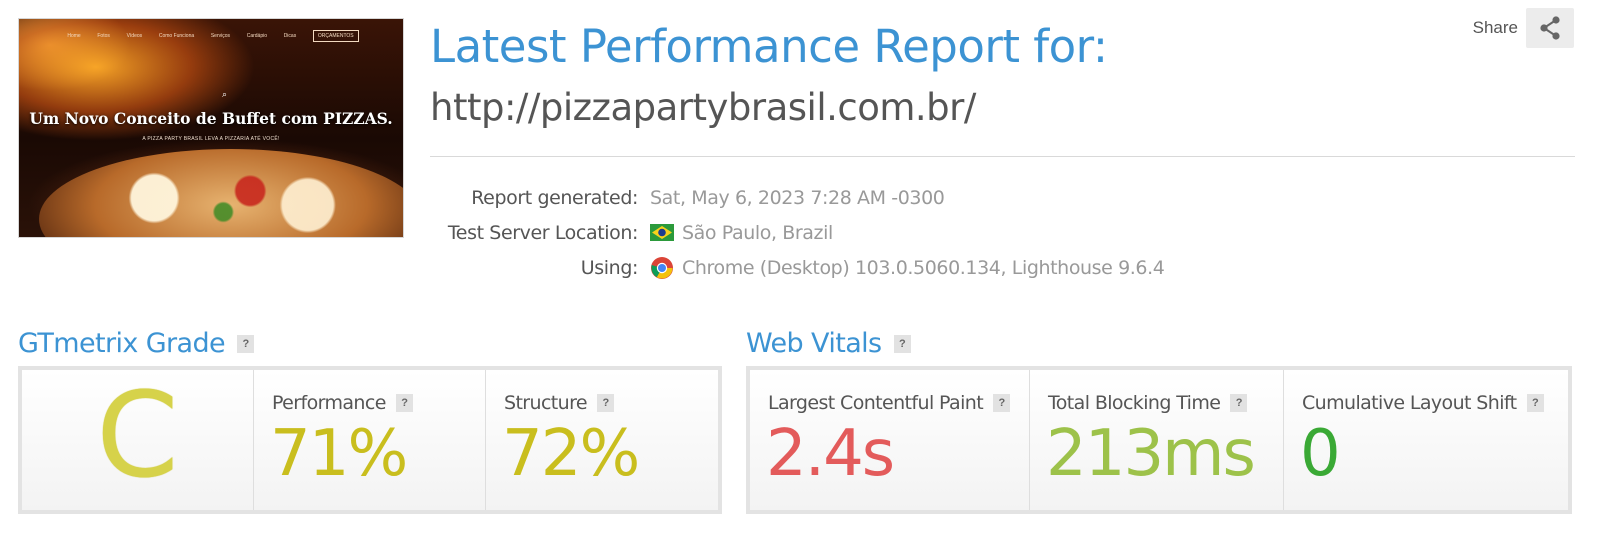 The image size is (1600, 541). I want to click on lcp-label: Largest Contentful Paint, so click(876, 403).